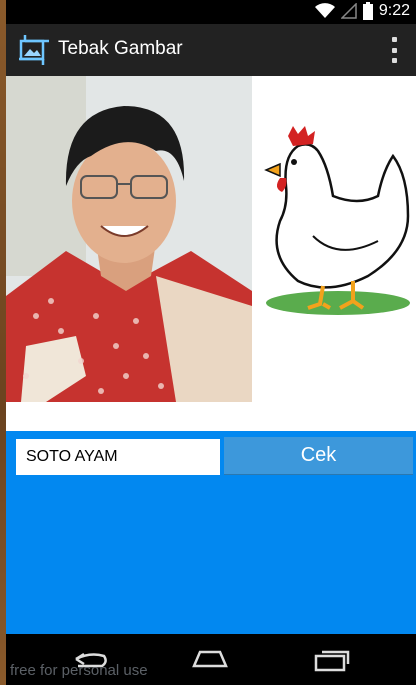 This screenshot has width=416, height=685. Describe the element at coordinates (210, 659) in the screenshot. I see `home-icon` at that location.